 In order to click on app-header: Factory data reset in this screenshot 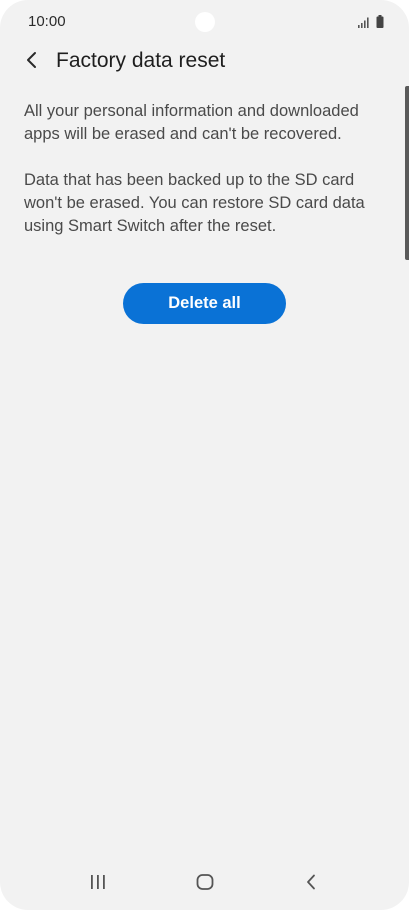, I will do `click(204, 62)`.